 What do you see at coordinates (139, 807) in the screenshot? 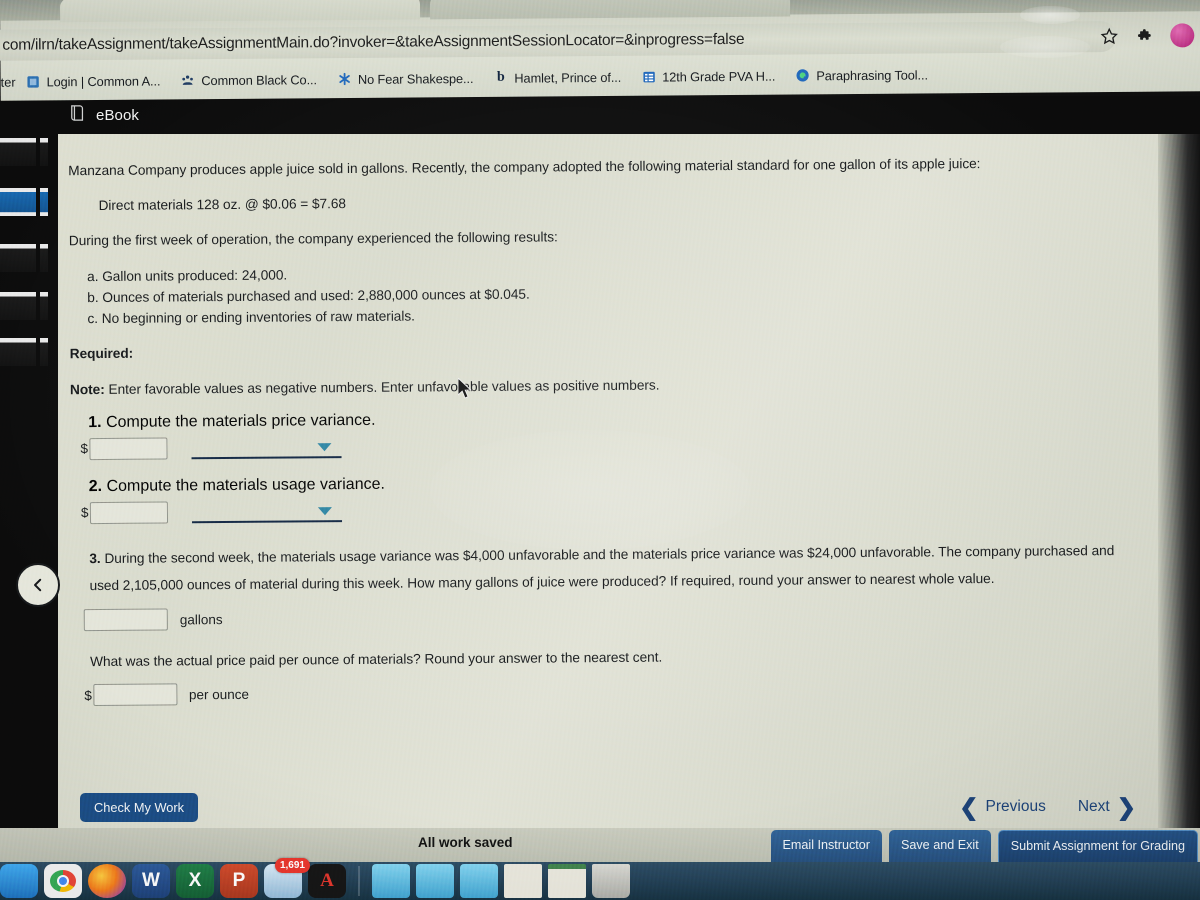
I see `check-my-work-button: Check My Work` at bounding box center [139, 807].